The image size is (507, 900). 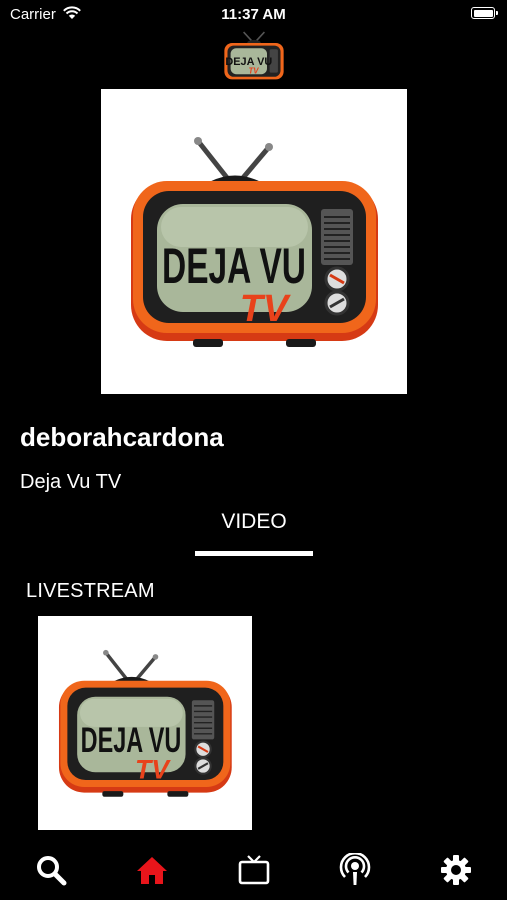 I want to click on tab-settings, so click(x=456, y=870).